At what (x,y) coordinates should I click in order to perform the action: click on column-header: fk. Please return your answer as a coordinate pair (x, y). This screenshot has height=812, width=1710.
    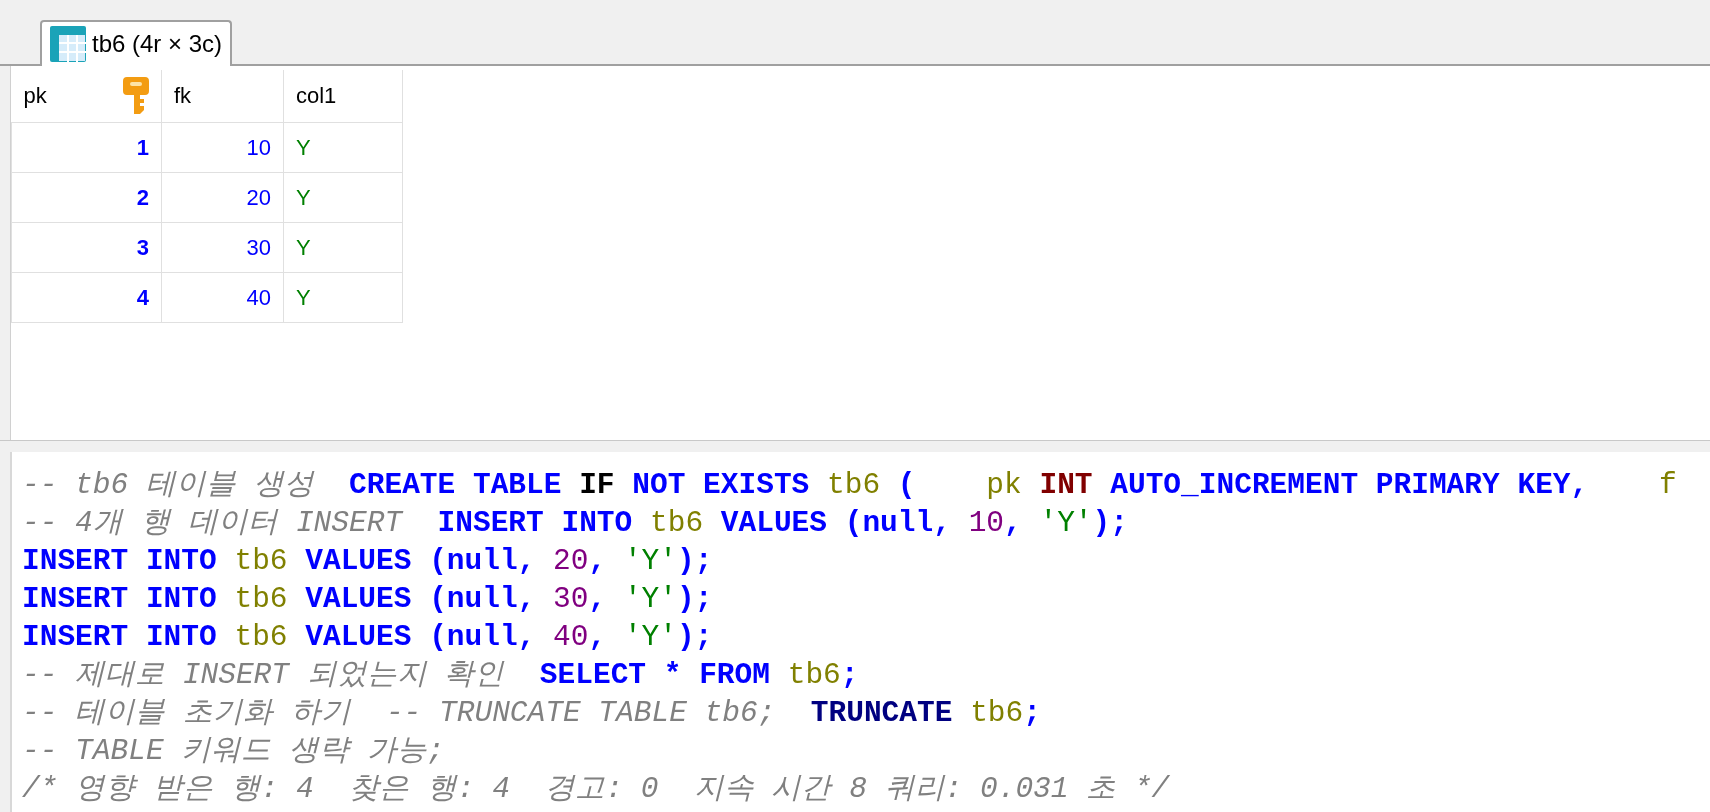
    Looking at the image, I should click on (222, 96).